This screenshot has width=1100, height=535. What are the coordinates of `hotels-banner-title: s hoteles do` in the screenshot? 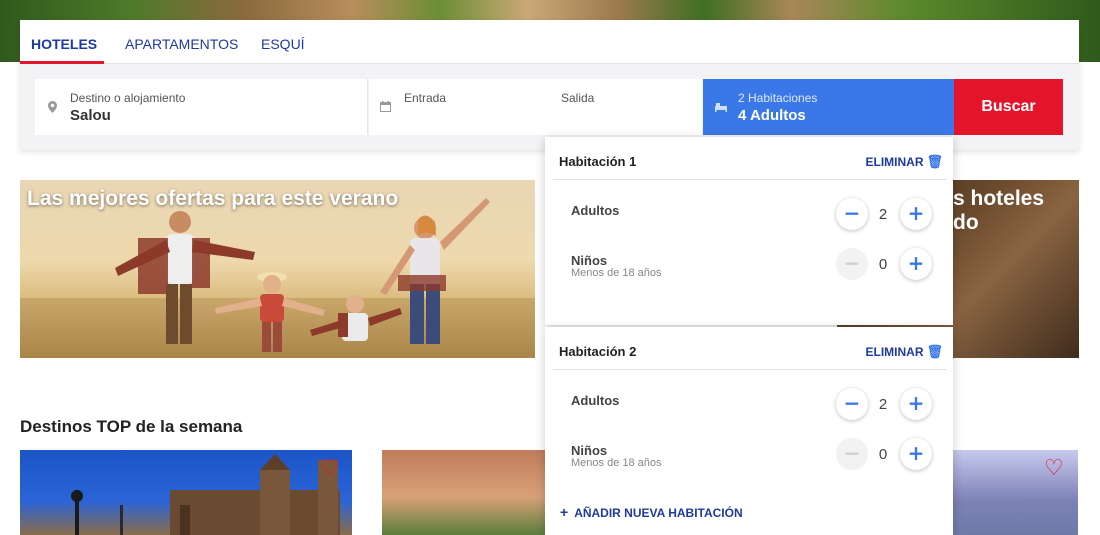 It's located at (998, 211).